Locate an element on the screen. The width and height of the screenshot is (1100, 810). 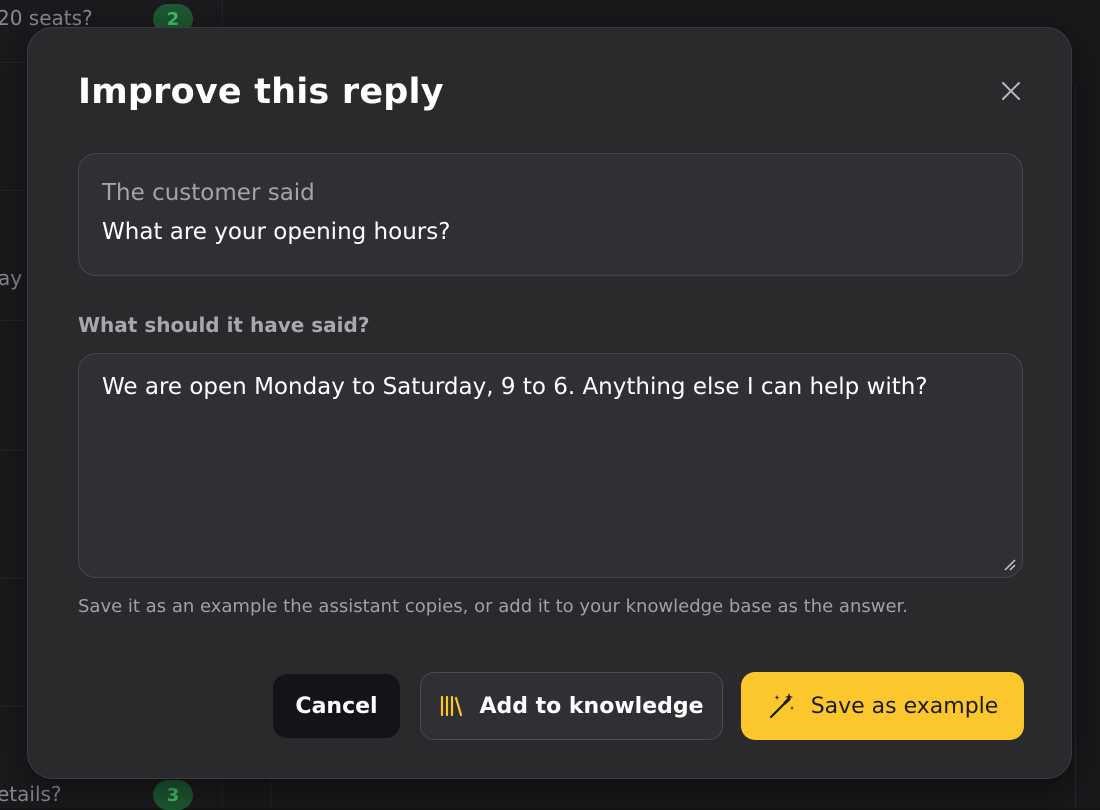
resize-handle-icon is located at coordinates (1010, 565).